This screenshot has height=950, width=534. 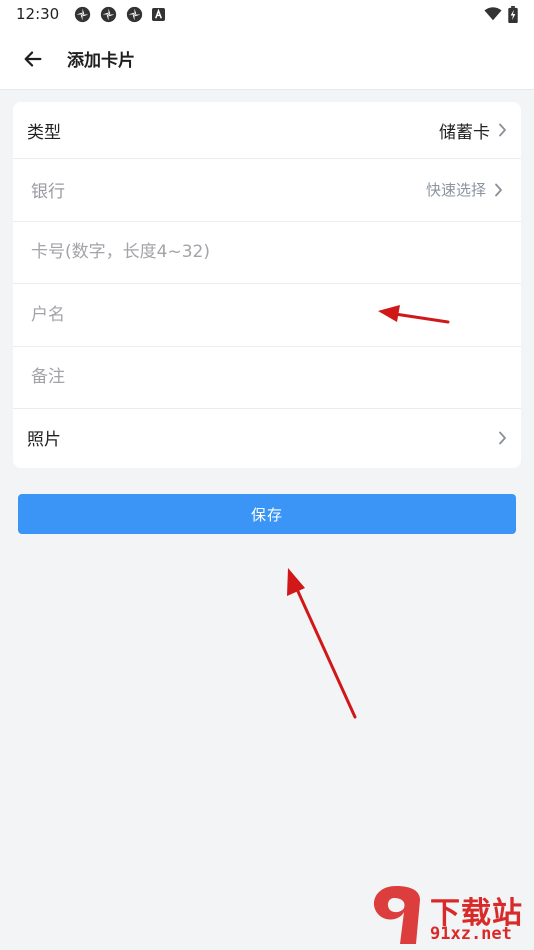 I want to click on status-right, so click(x=501, y=14).